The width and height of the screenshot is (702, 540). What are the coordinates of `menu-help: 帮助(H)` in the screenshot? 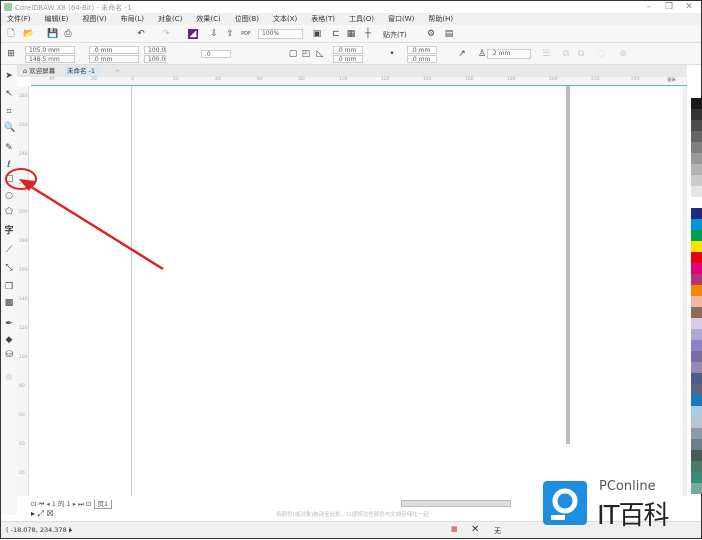 It's located at (440, 19).